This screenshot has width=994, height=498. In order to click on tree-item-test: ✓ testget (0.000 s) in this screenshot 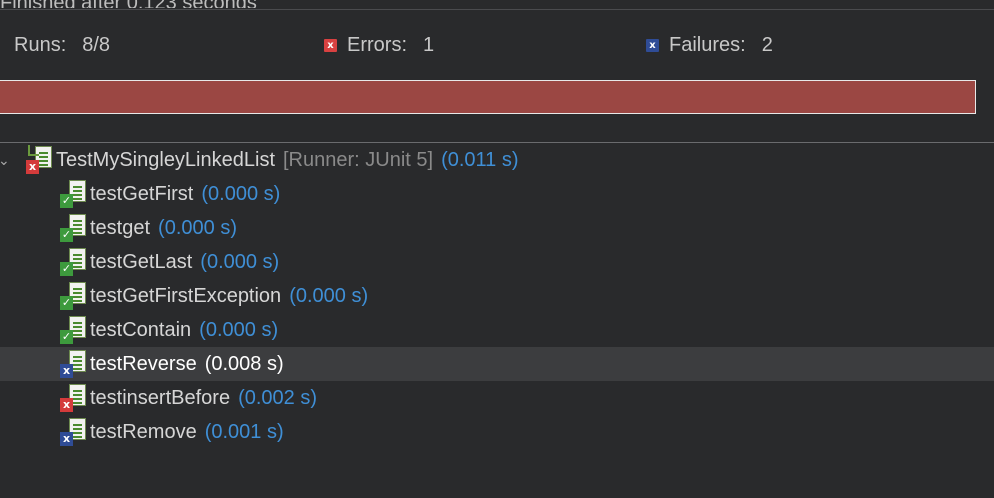, I will do `click(497, 228)`.